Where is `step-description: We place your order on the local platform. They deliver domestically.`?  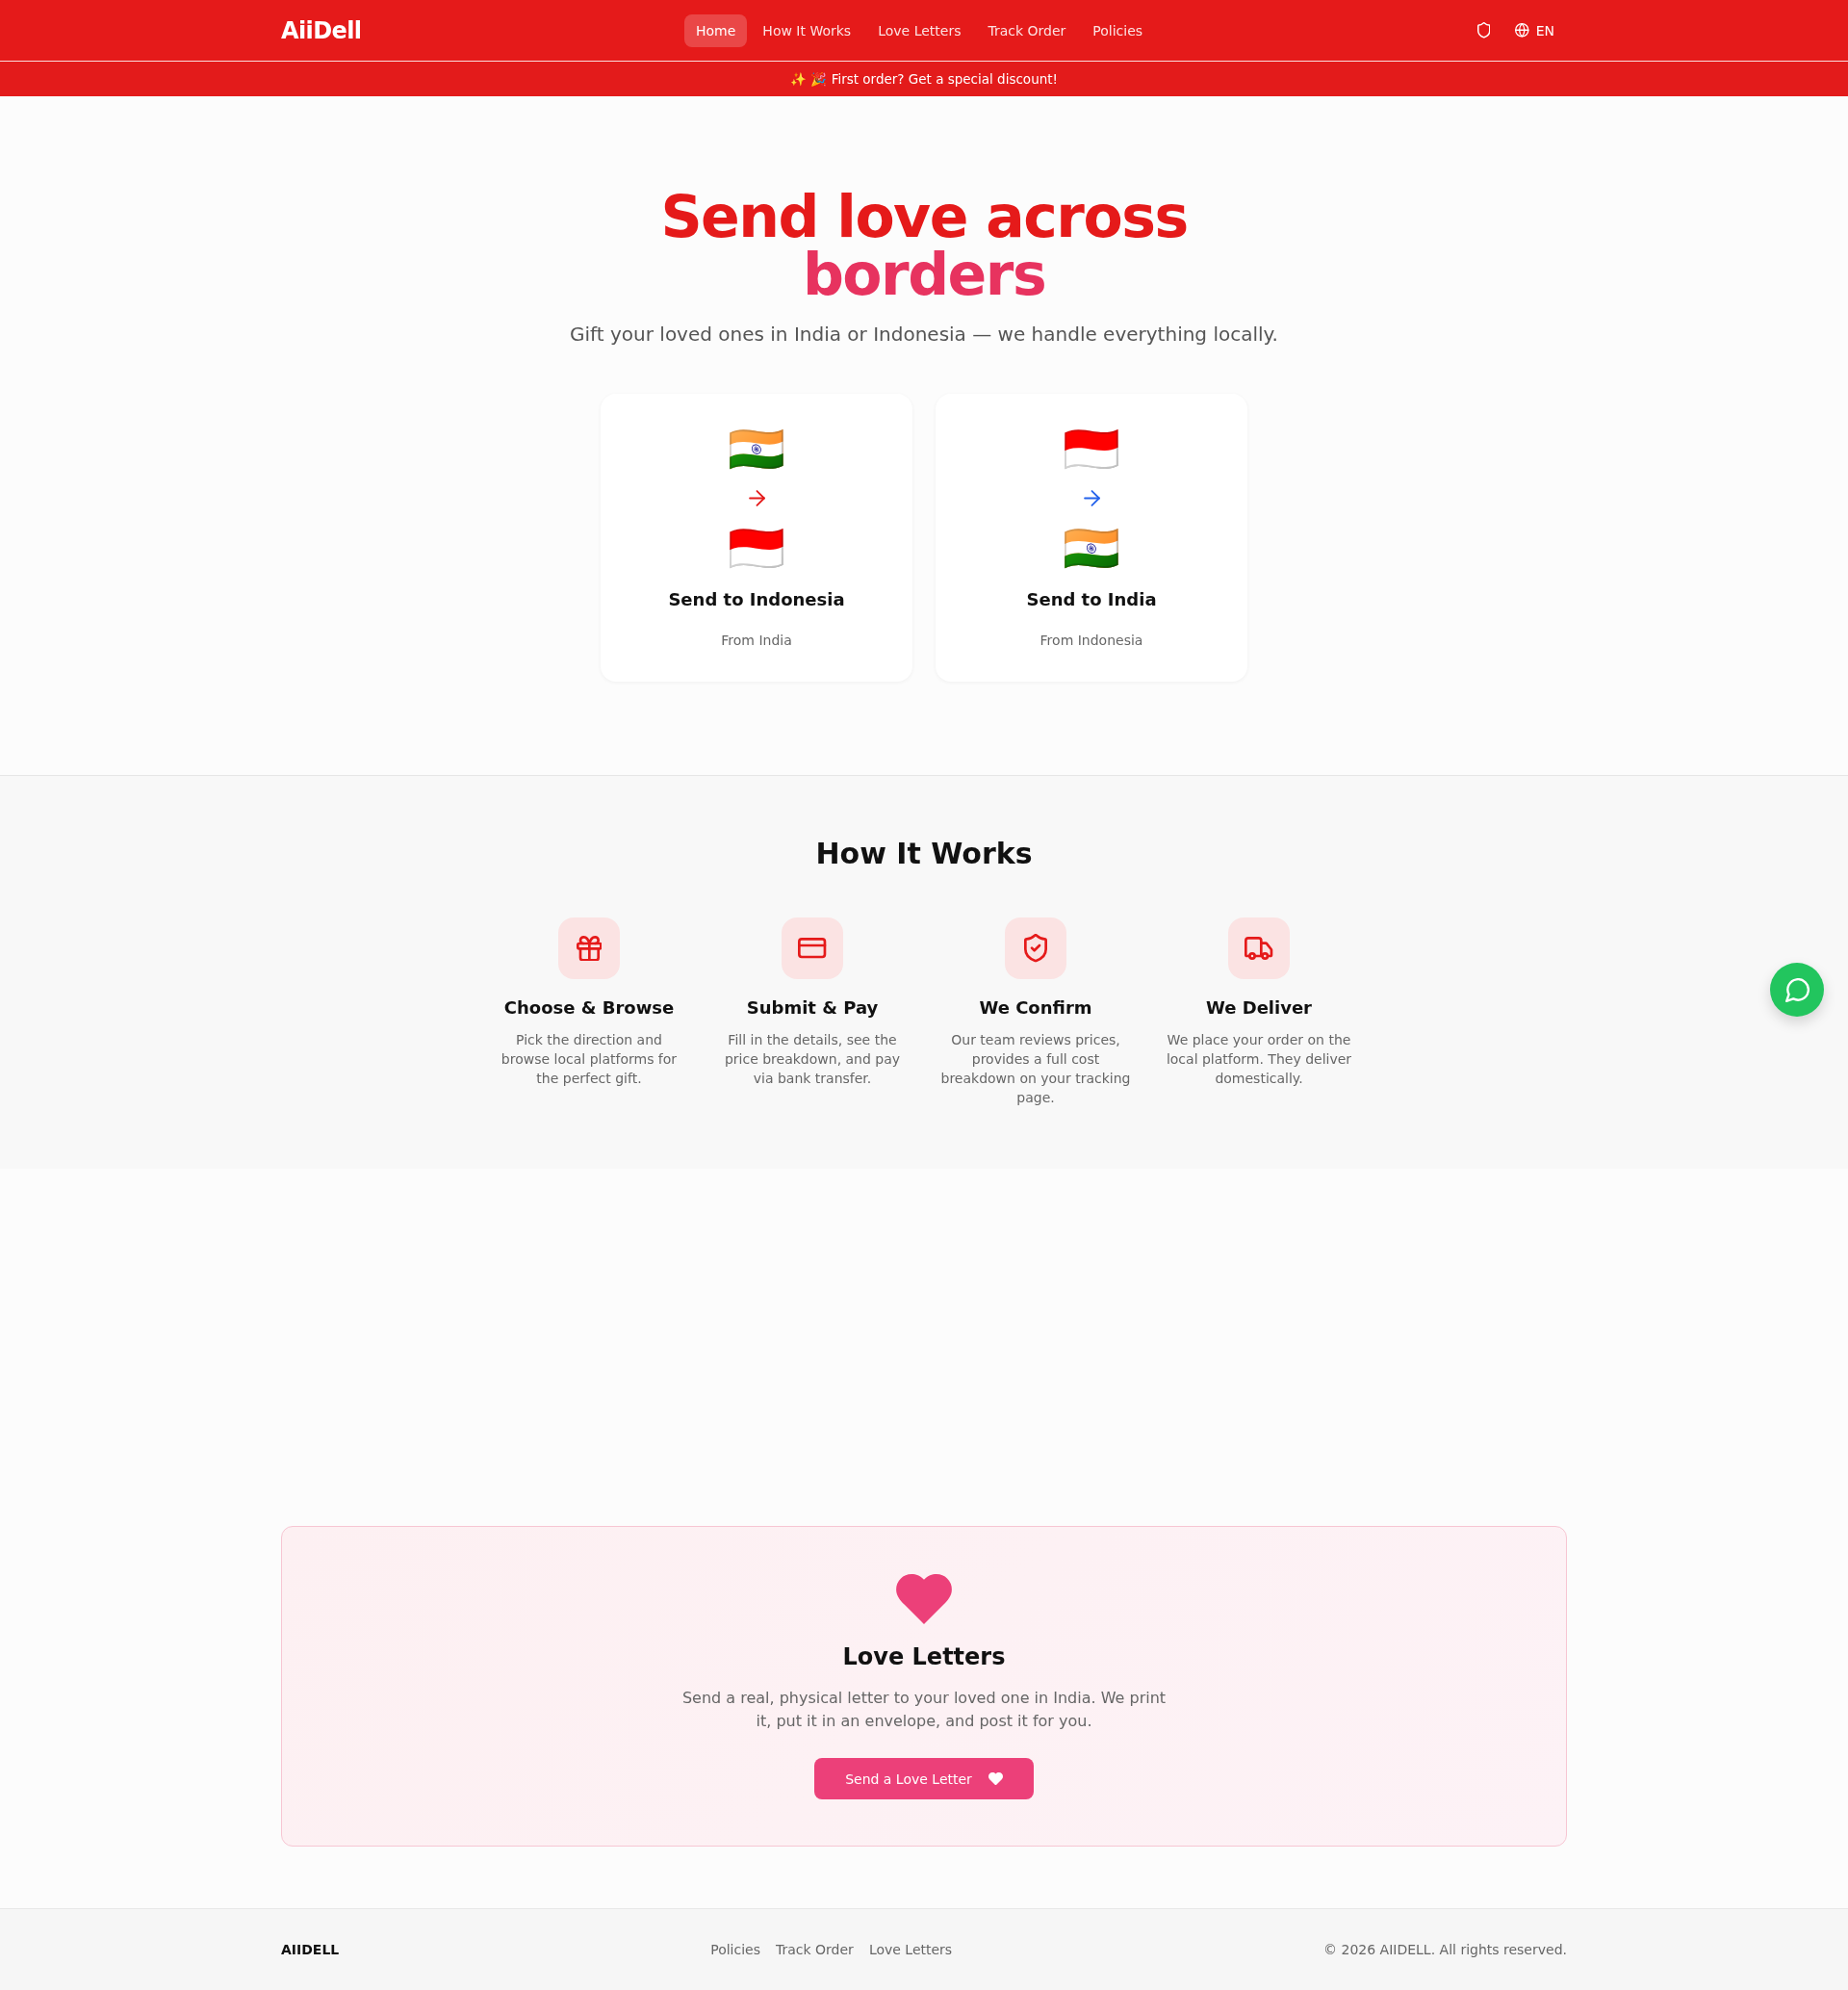 step-description: We place your order on the local platform. They deliver domestically. is located at coordinates (1259, 1059).